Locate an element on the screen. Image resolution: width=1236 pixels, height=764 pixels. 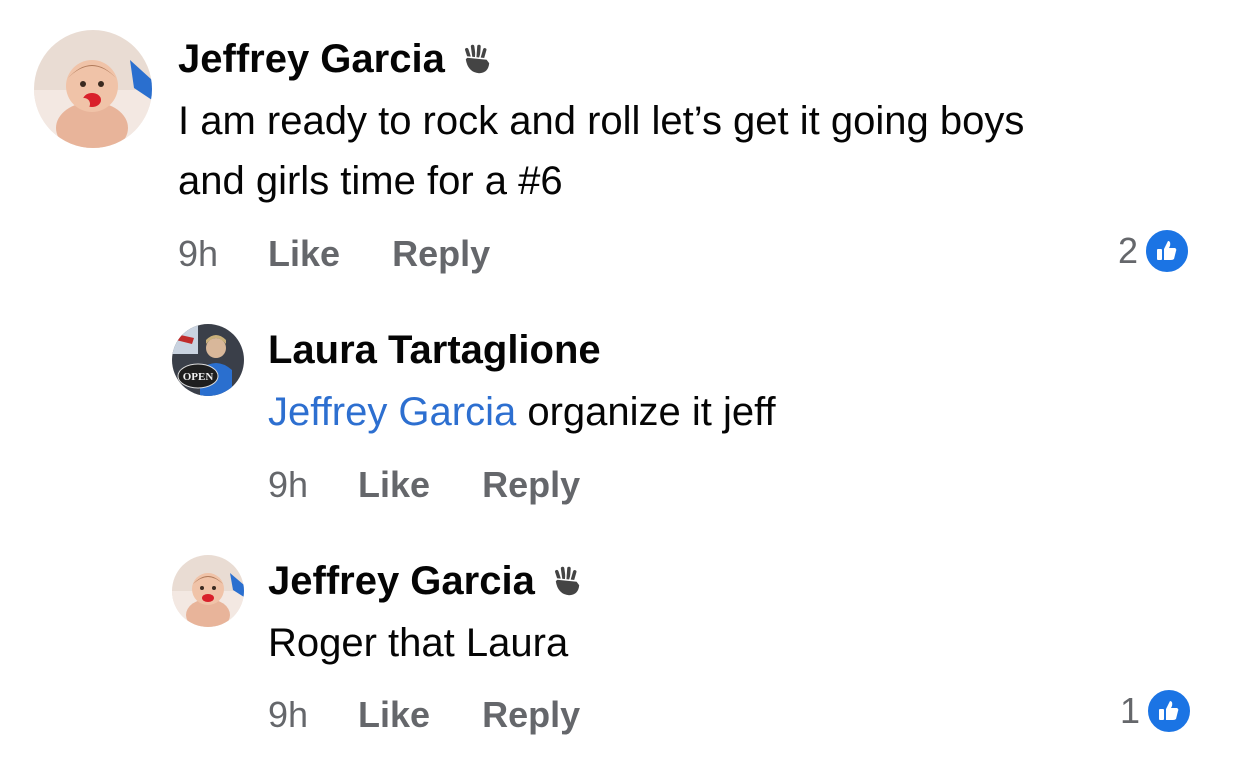
comment-text-line: and girls time for a #6 is located at coordinates (370, 181).